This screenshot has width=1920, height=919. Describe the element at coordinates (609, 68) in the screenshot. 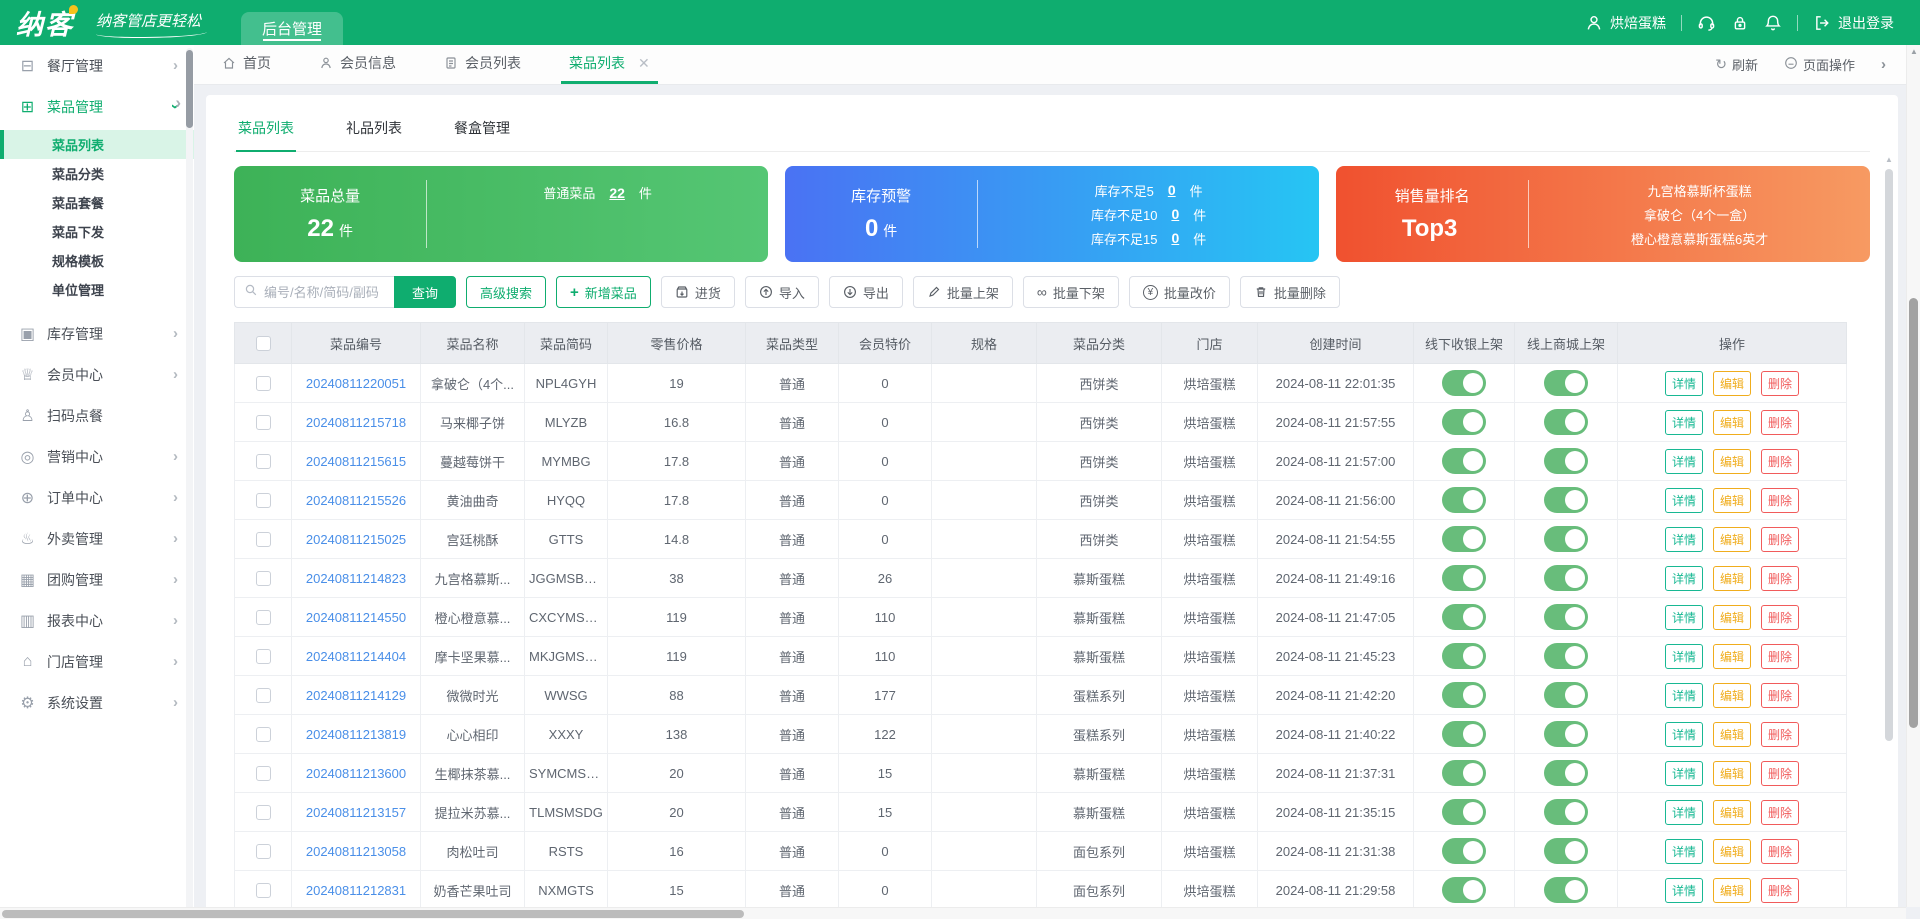

I see `tab-dish-list: 菜品列表 ✕` at that location.